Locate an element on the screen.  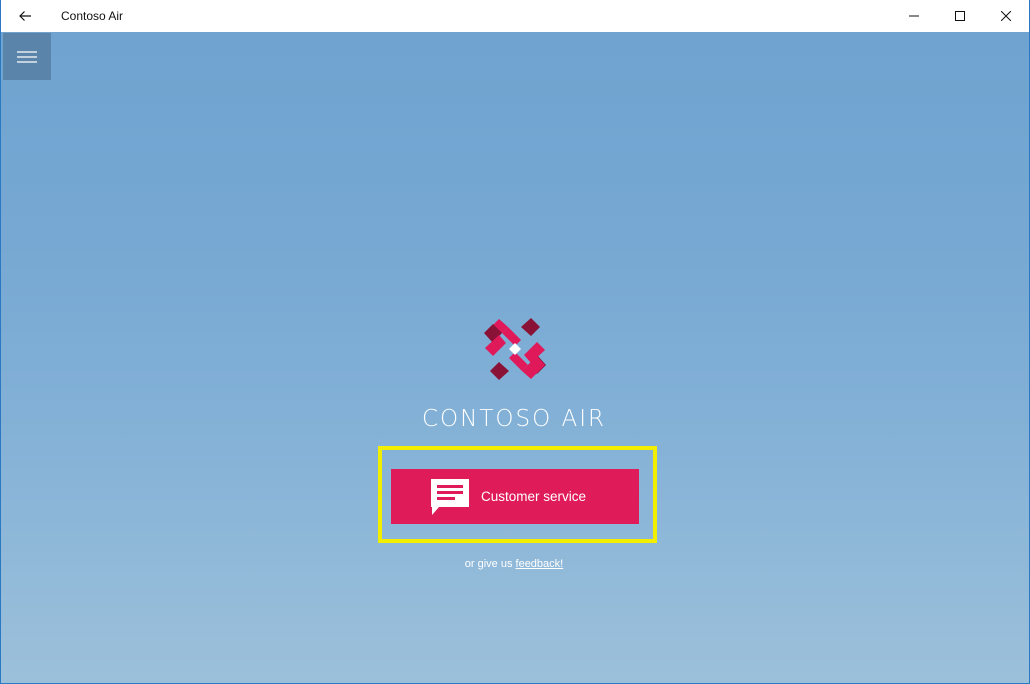
feedback-prefix: or give us is located at coordinates (490, 564).